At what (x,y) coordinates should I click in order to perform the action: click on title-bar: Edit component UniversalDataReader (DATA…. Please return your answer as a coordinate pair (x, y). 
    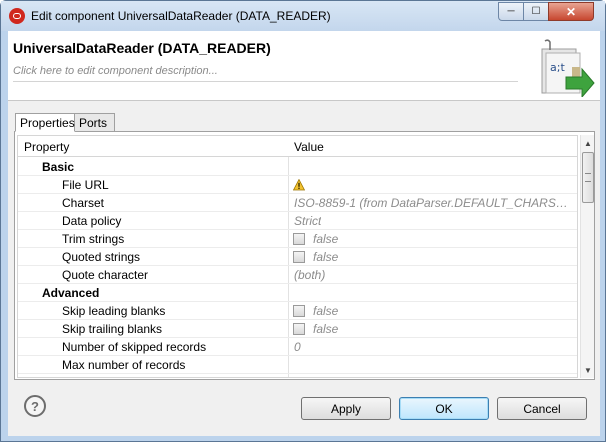
    Looking at the image, I should click on (303, 16).